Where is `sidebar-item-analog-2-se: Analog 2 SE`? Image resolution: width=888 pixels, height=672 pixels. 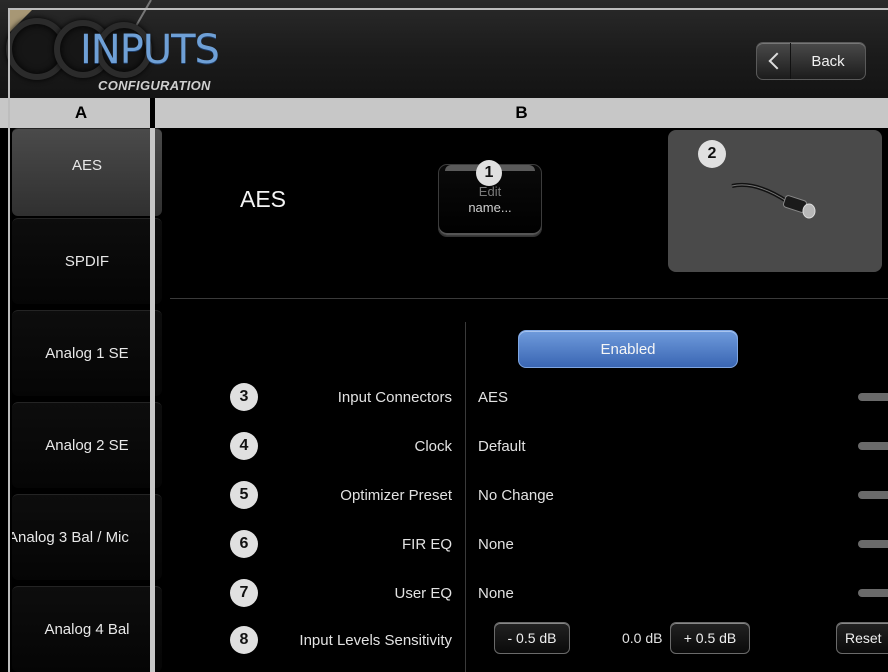 sidebar-item-analog-2-se: Analog 2 SE is located at coordinates (87, 445).